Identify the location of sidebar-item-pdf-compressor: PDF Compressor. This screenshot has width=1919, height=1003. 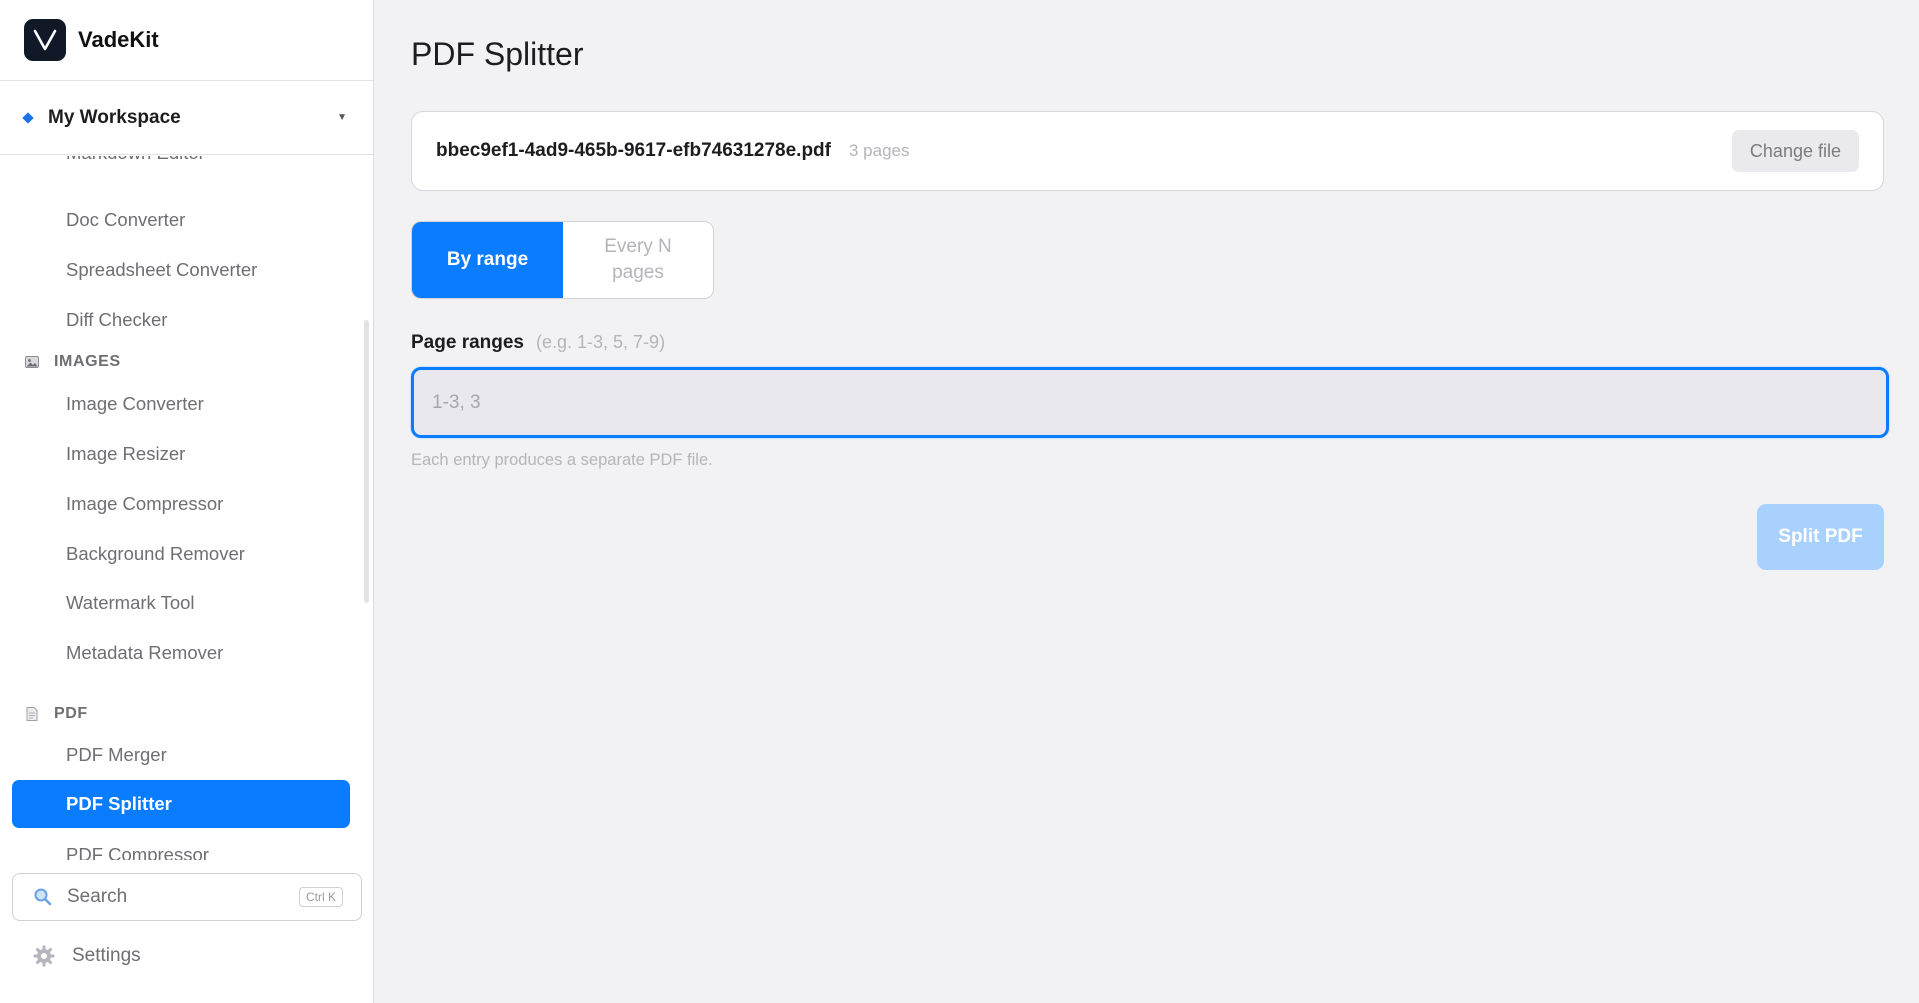
(137, 850).